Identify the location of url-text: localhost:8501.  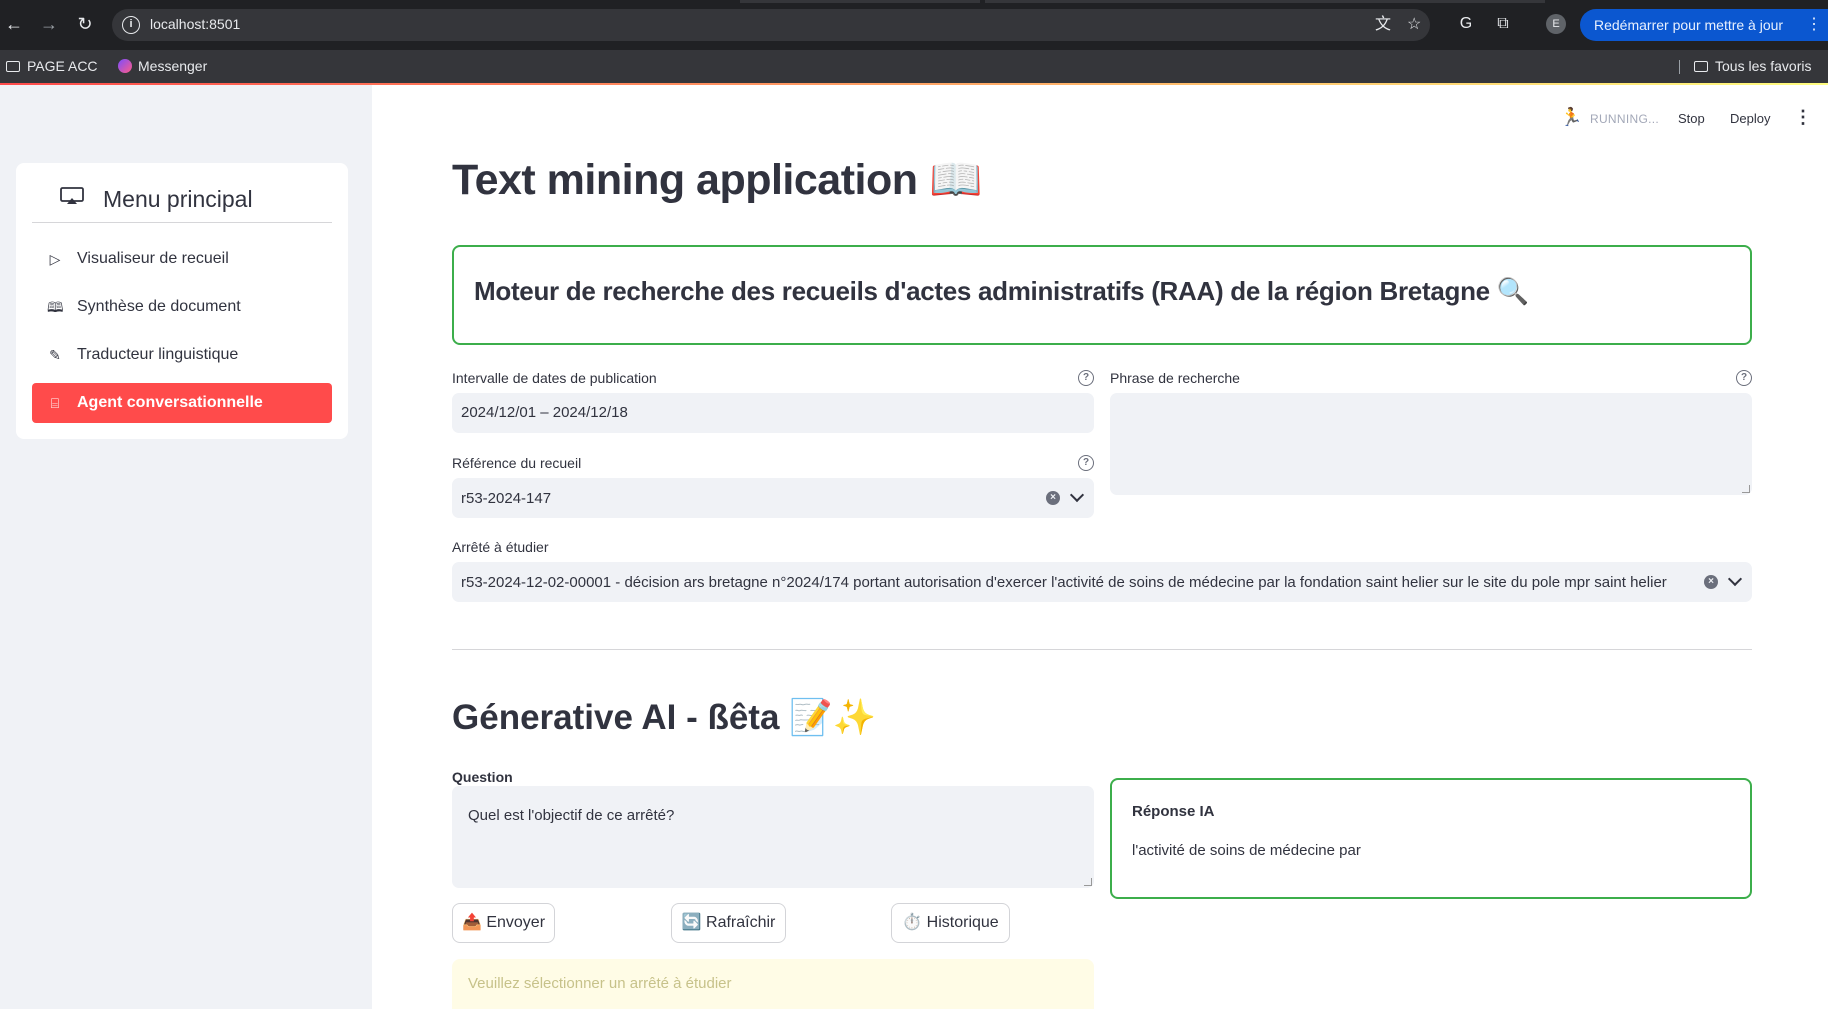
(195, 24).